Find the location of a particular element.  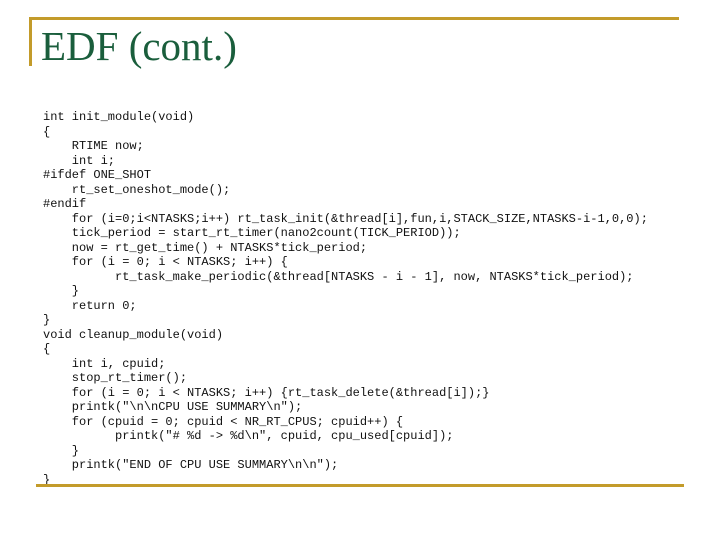

code-line: void cleanup_module(void) is located at coordinates (133, 334).